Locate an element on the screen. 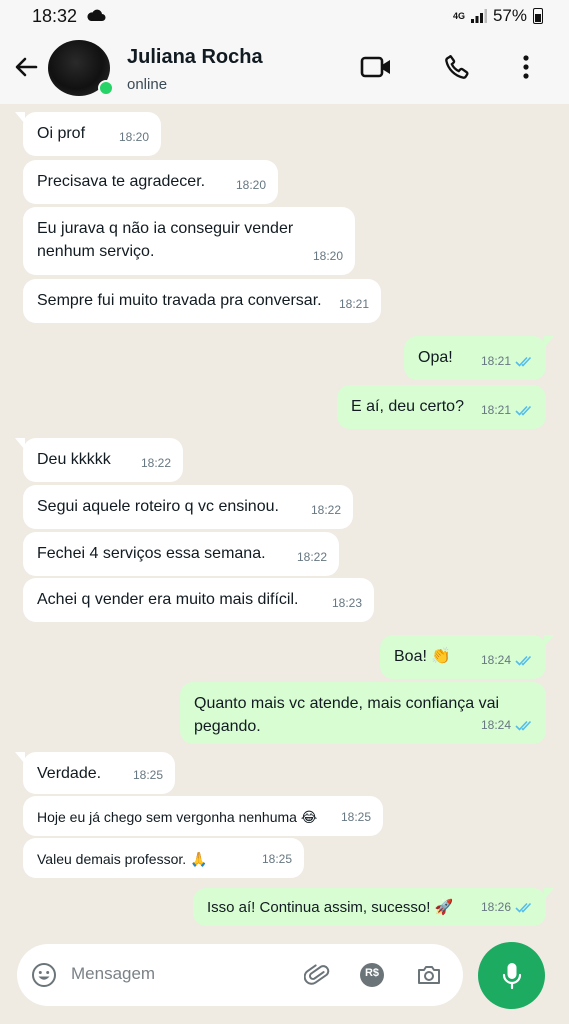 The width and height of the screenshot is (569, 1024). message-incoming: Segui aquele roteiro q vc ensinou. 18:22 is located at coordinates (188, 507).